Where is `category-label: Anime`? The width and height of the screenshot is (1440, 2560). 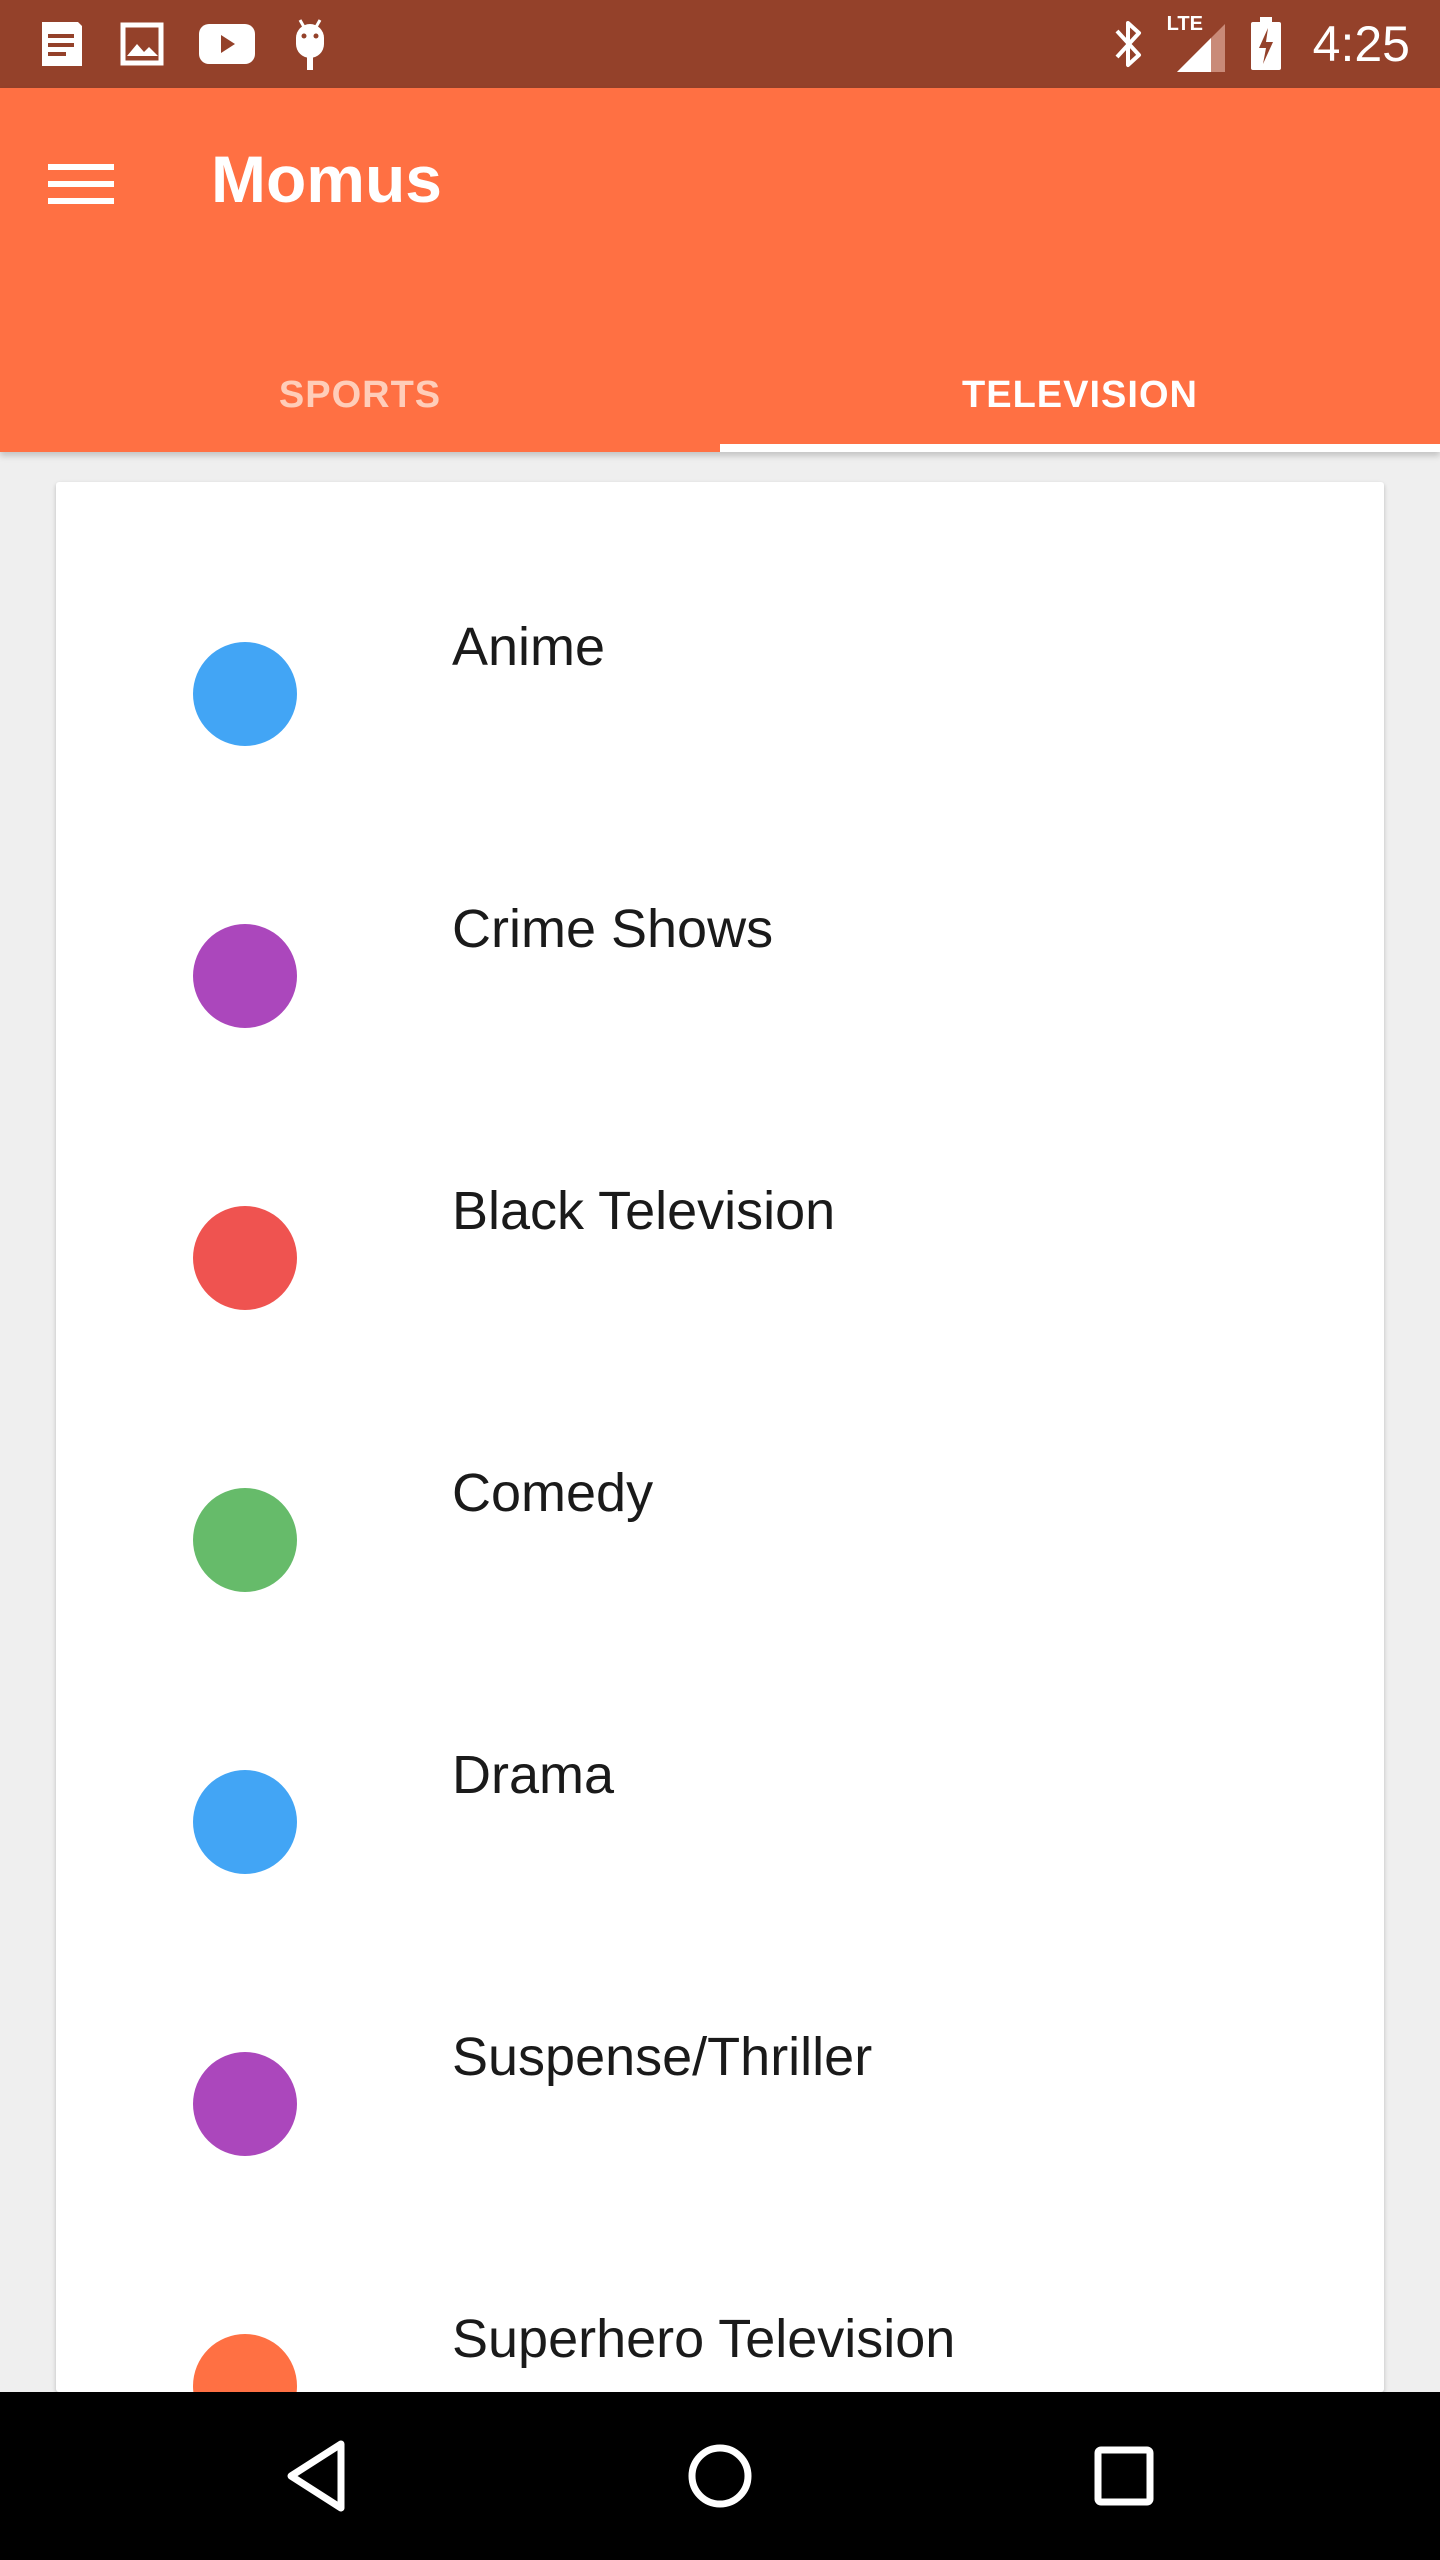
category-label: Anime is located at coordinates (529, 647).